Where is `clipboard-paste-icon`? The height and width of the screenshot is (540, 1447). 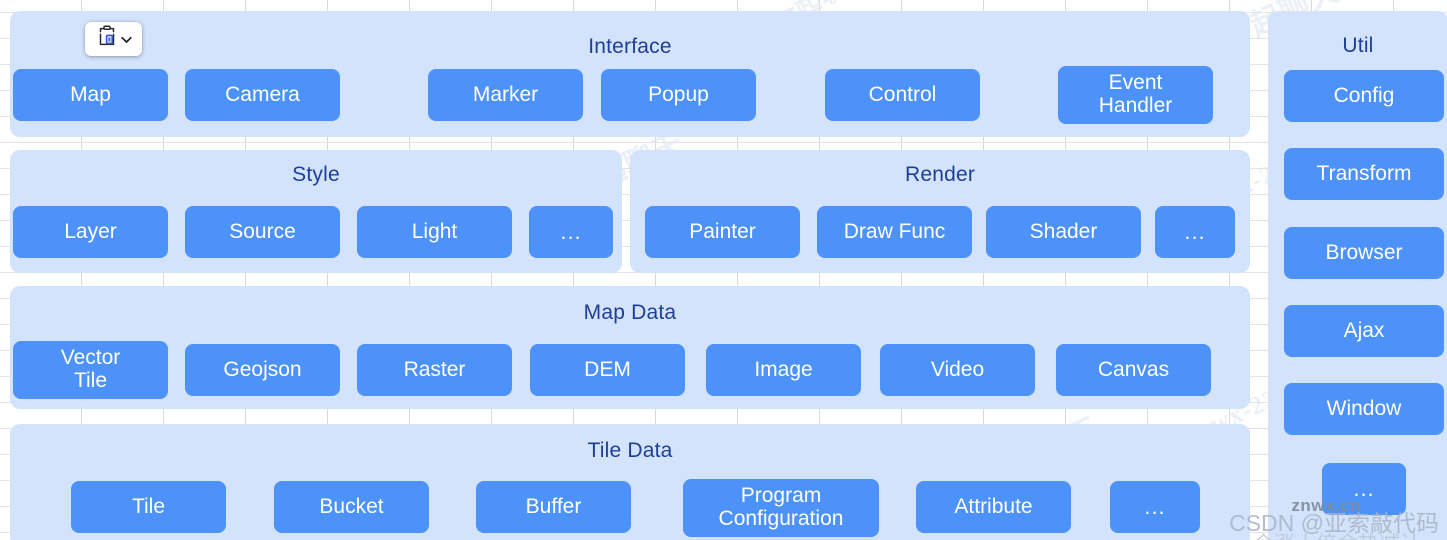 clipboard-paste-icon is located at coordinates (107, 39).